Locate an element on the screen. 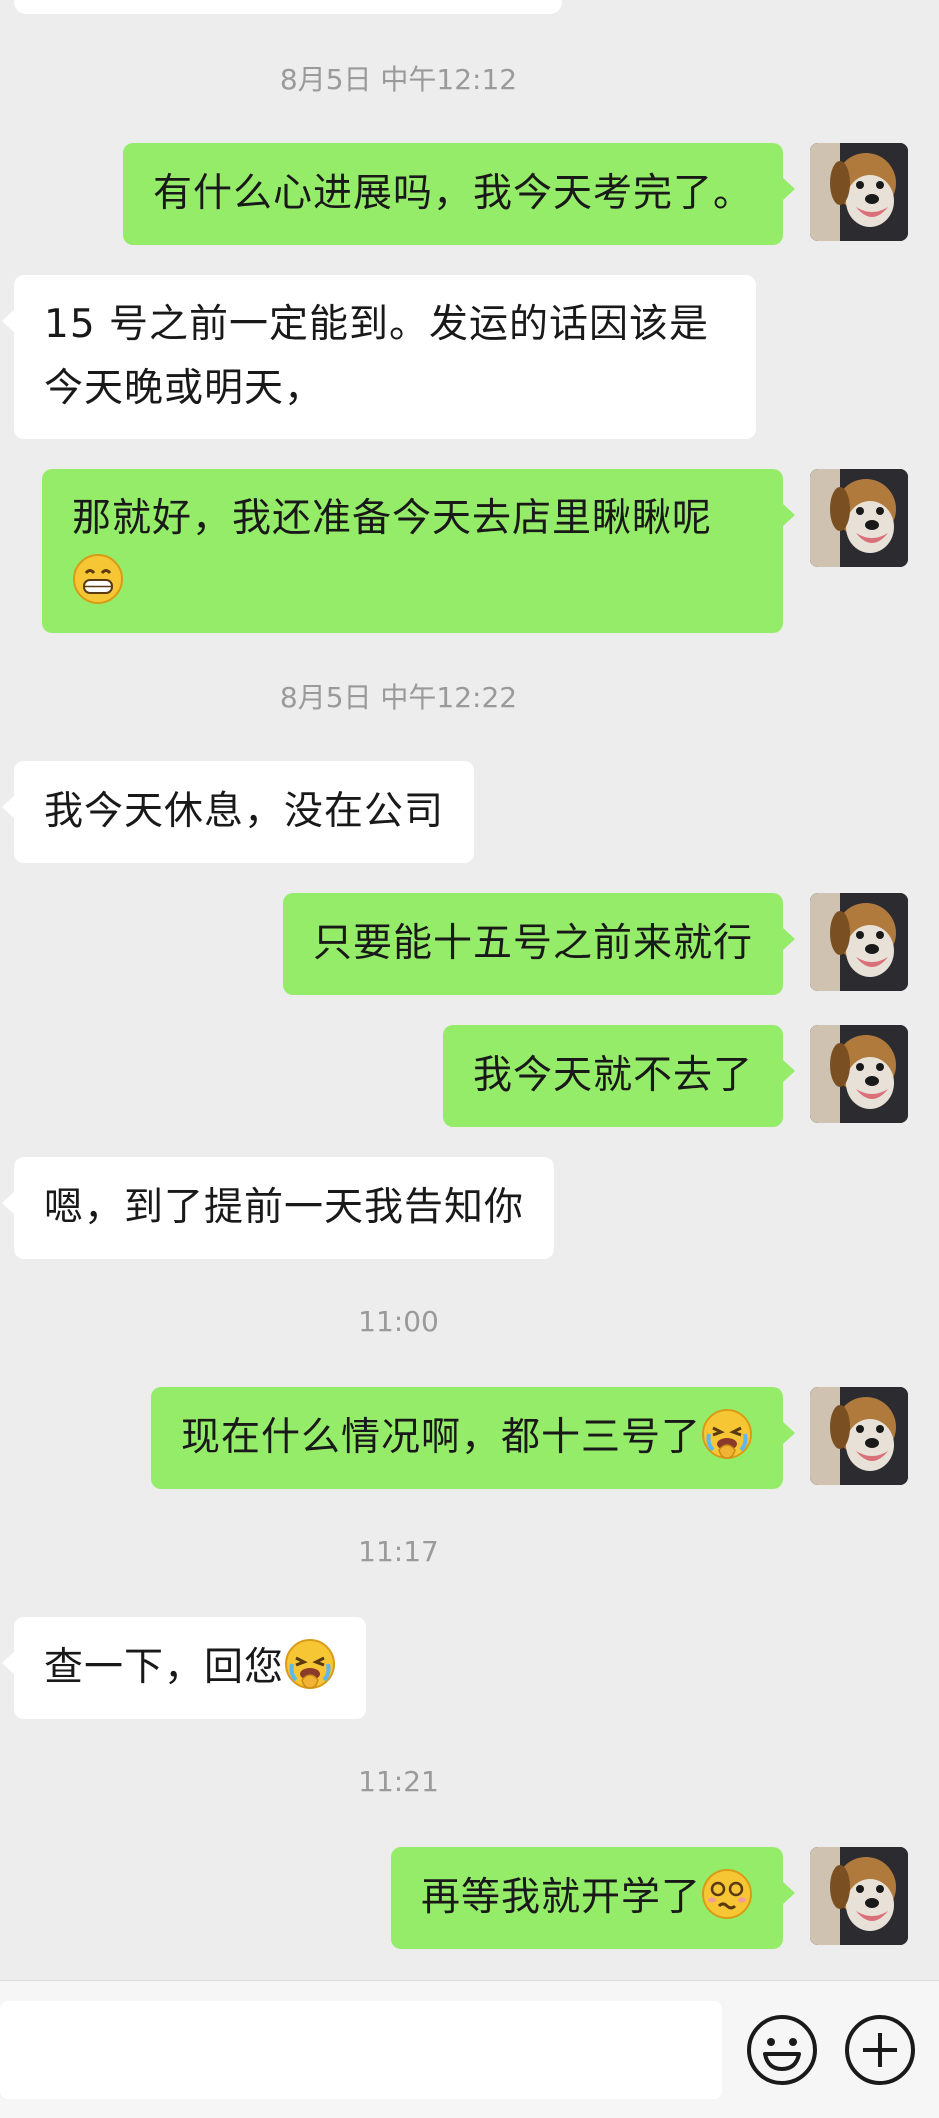  message-bubble-outgoing: 只要能十五号之前来就行 is located at coordinates (539, 944).